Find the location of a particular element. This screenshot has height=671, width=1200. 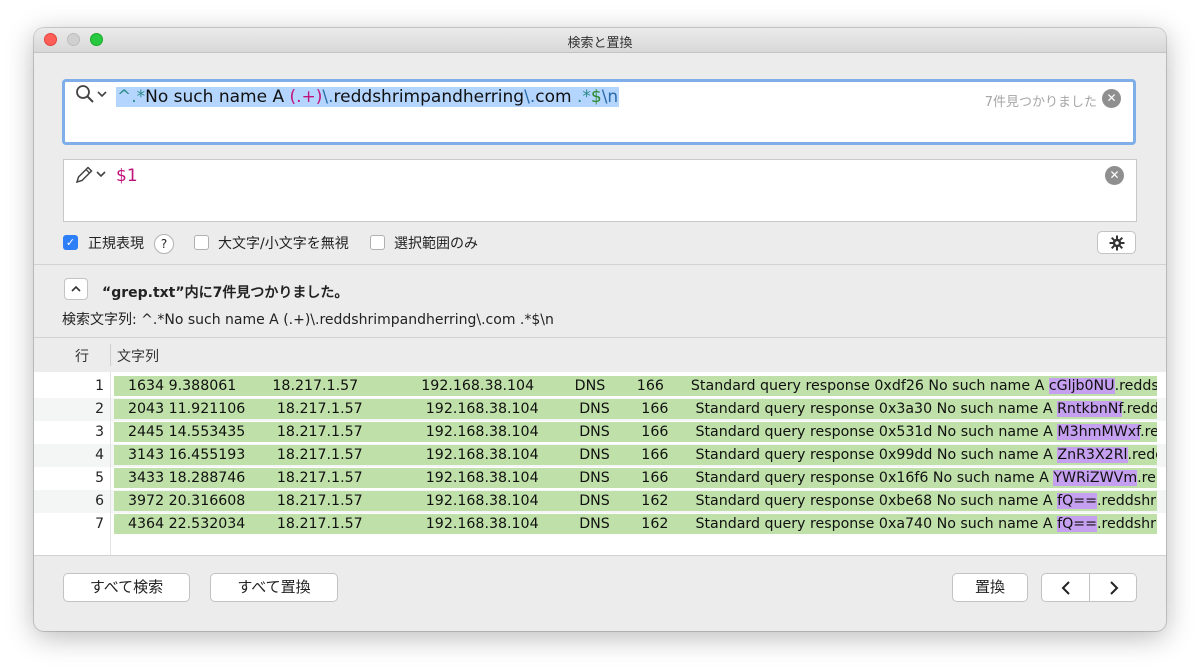

window-title: 検索と置換 is located at coordinates (600, 43).